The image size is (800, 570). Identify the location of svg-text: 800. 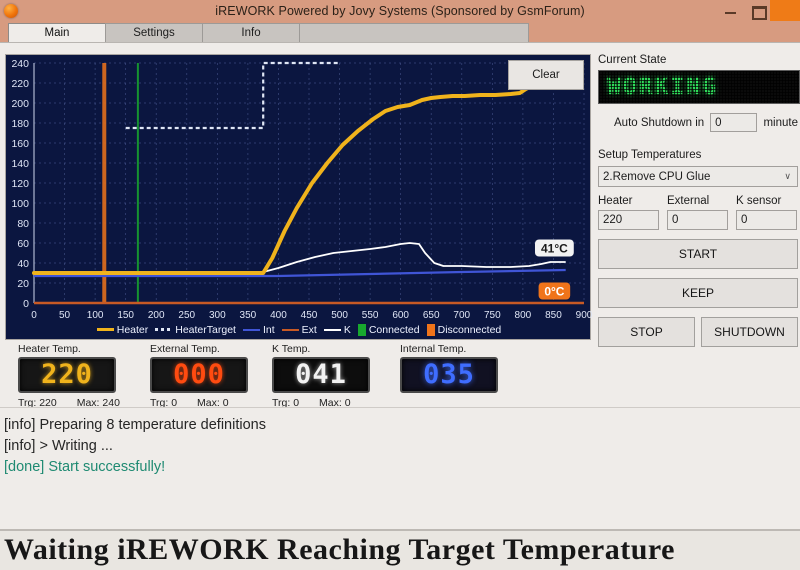
(523, 315).